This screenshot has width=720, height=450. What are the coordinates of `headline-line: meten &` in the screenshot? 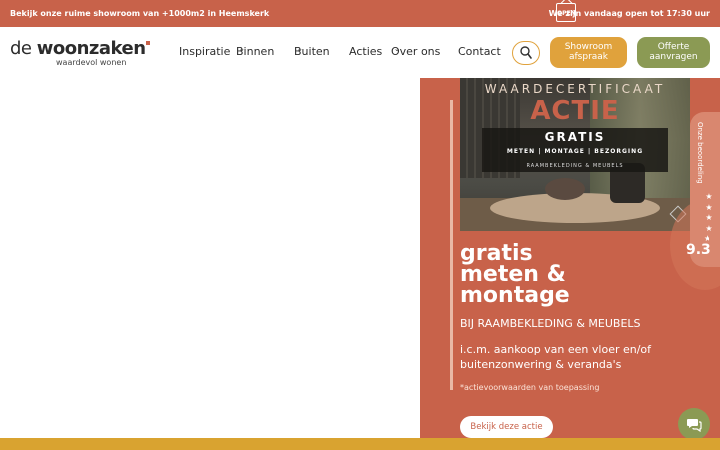 It's located at (513, 274).